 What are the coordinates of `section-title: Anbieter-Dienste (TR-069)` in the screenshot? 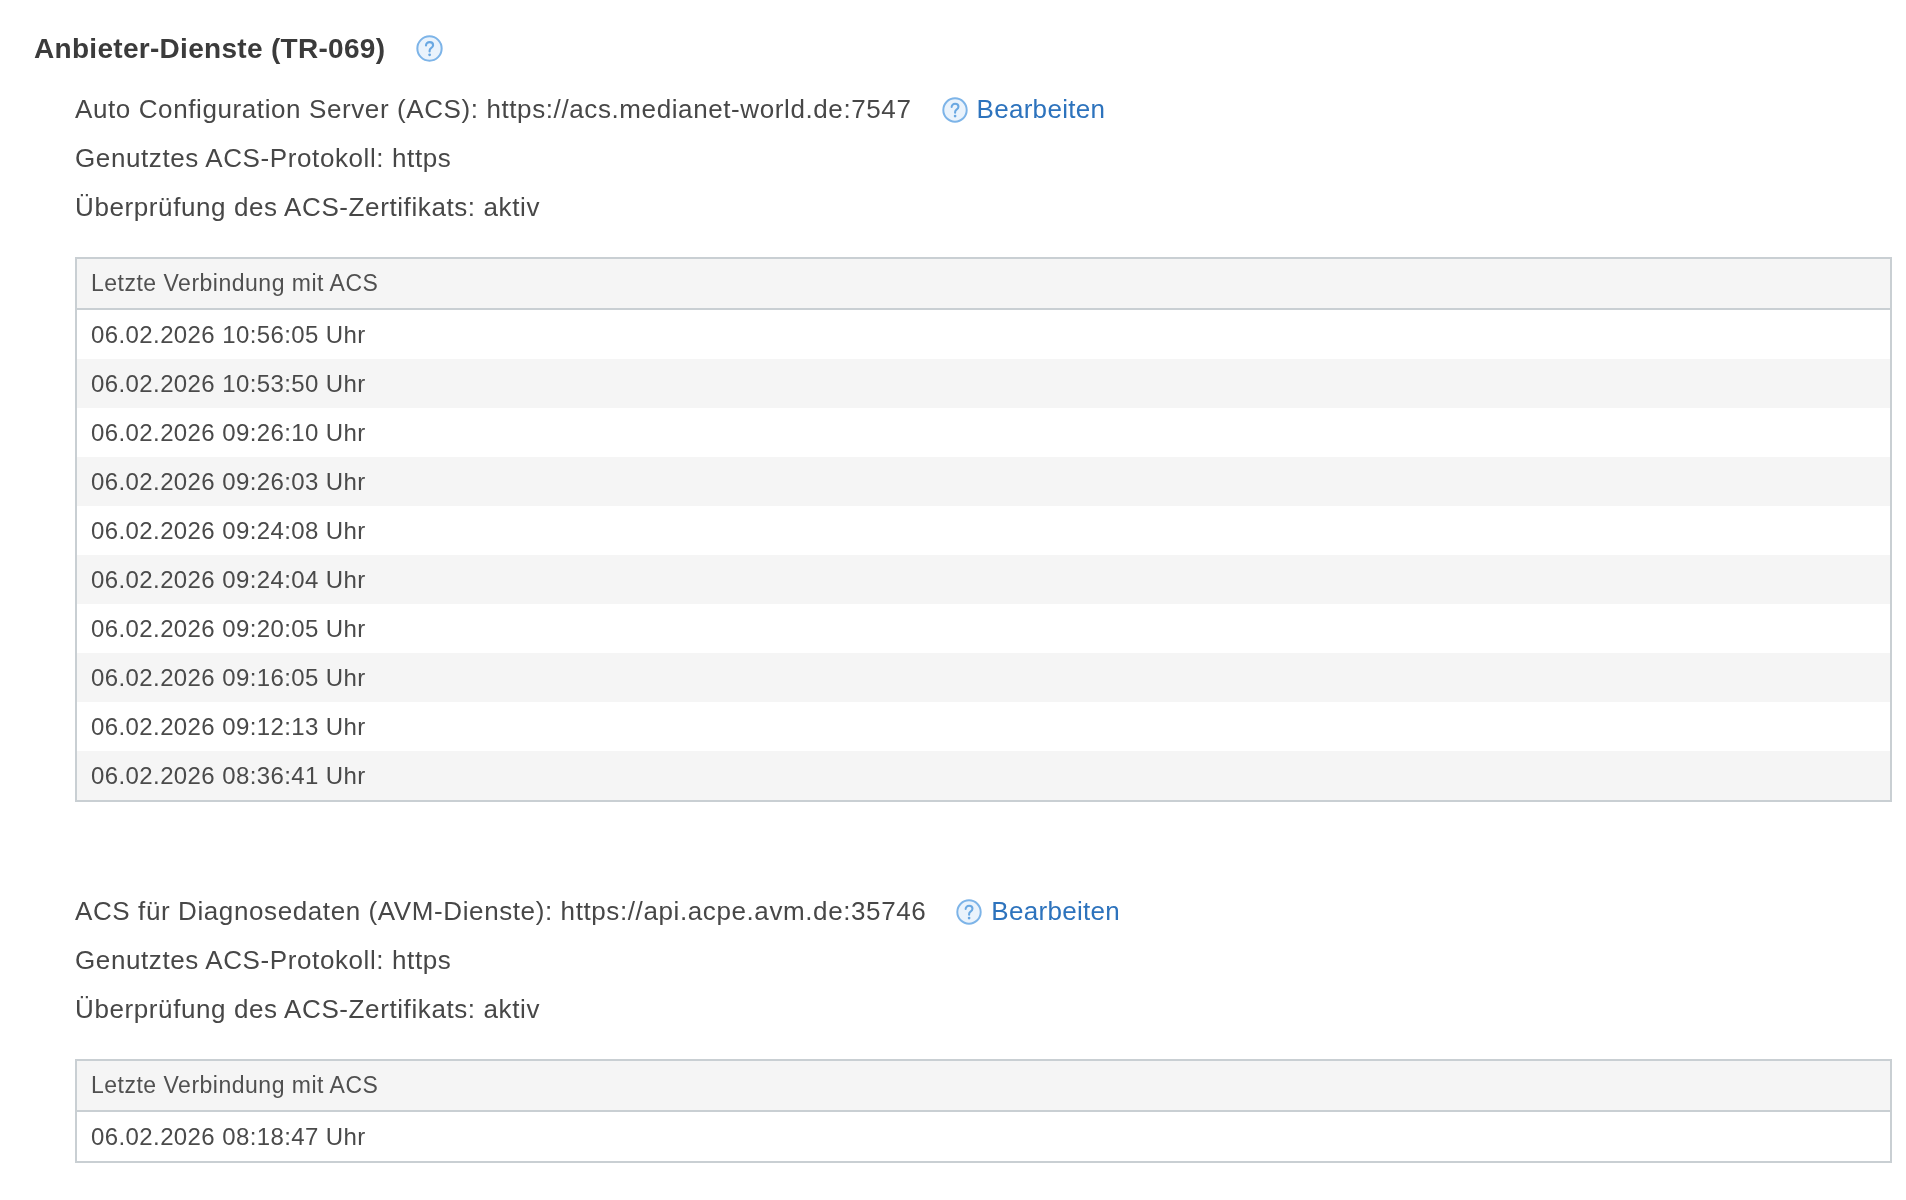 It's located at (210, 48).